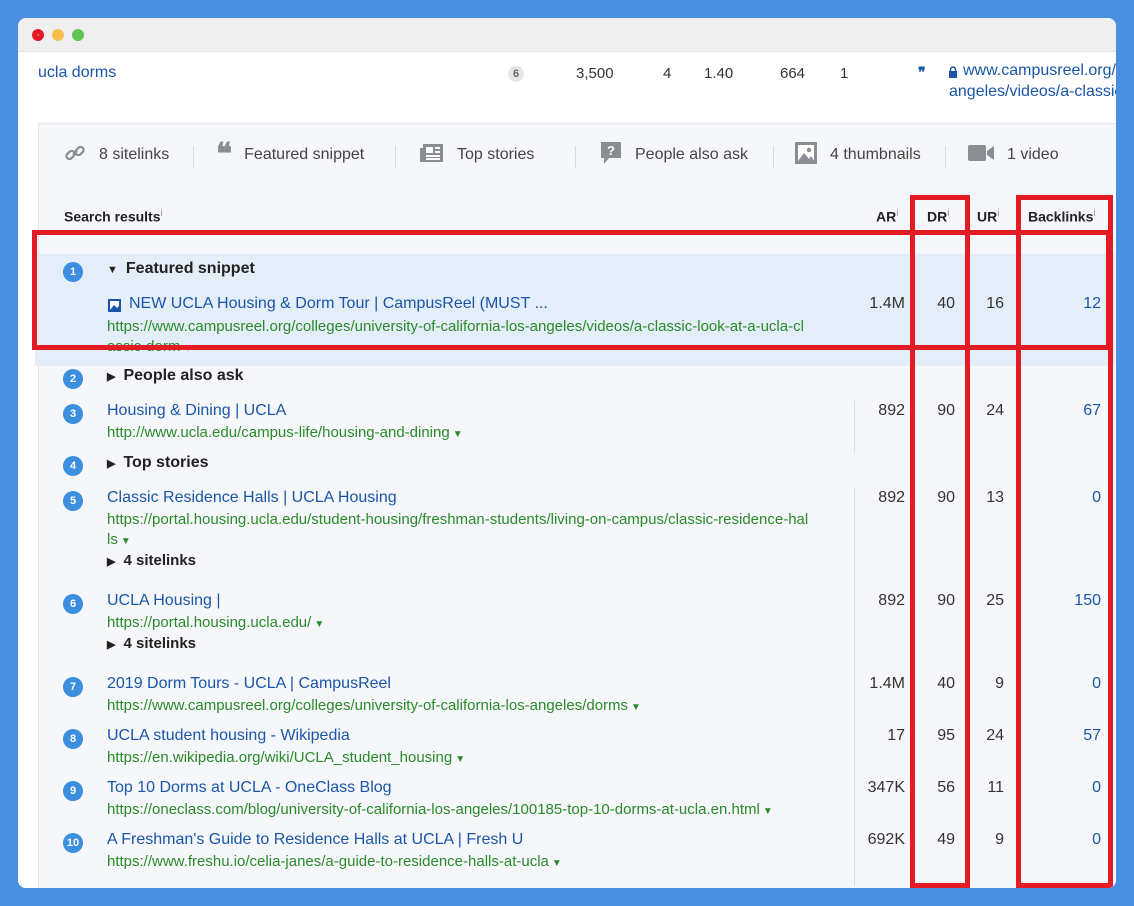  I want to click on volume-value: 3,500, so click(595, 73).